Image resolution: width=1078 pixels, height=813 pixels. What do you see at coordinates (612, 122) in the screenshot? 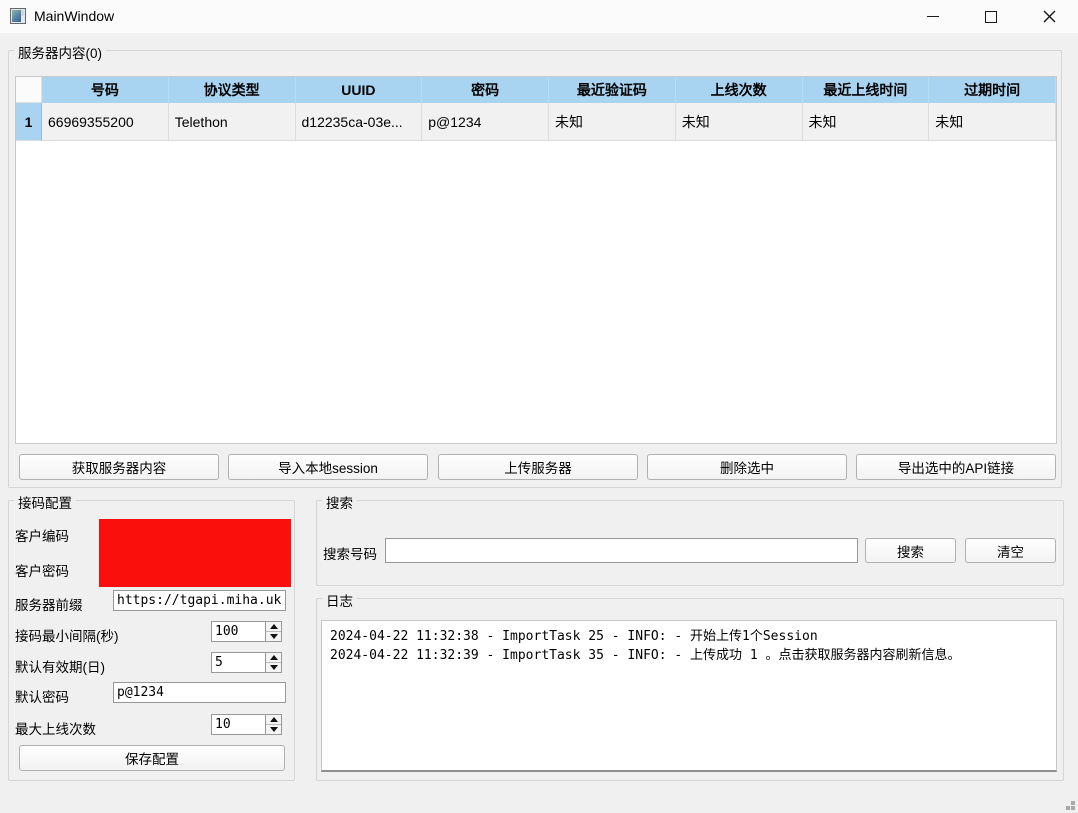
I see `table-cell-last-code: 未知` at bounding box center [612, 122].